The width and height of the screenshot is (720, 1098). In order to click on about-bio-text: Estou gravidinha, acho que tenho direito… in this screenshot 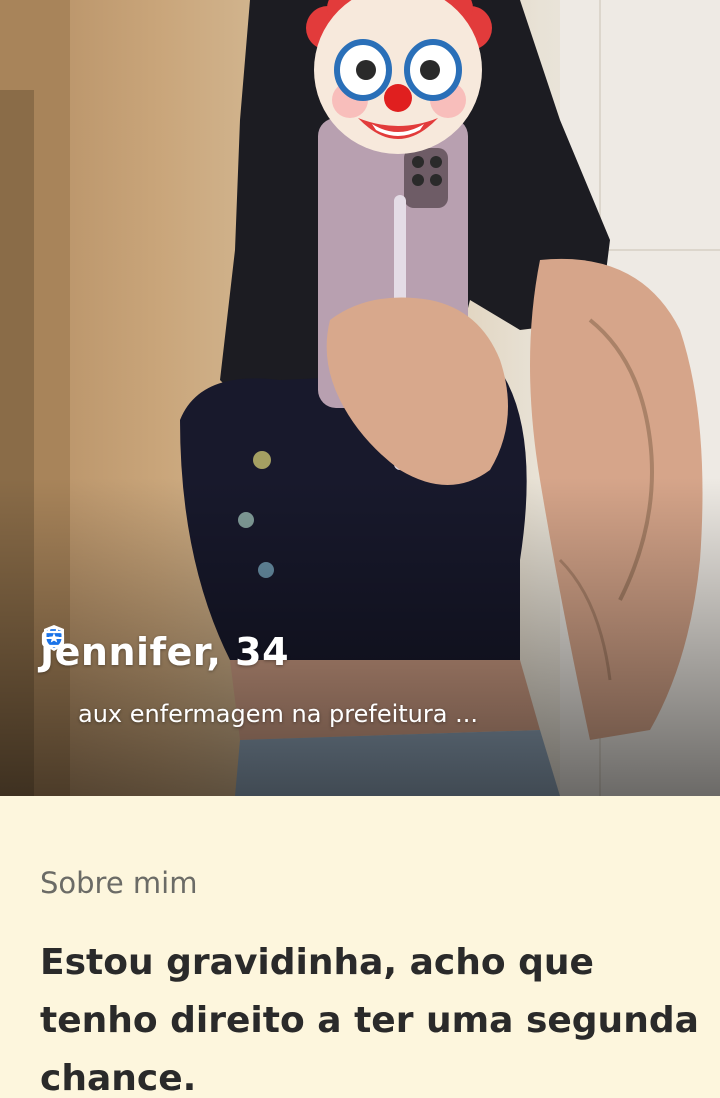, I will do `click(369, 1020)`.